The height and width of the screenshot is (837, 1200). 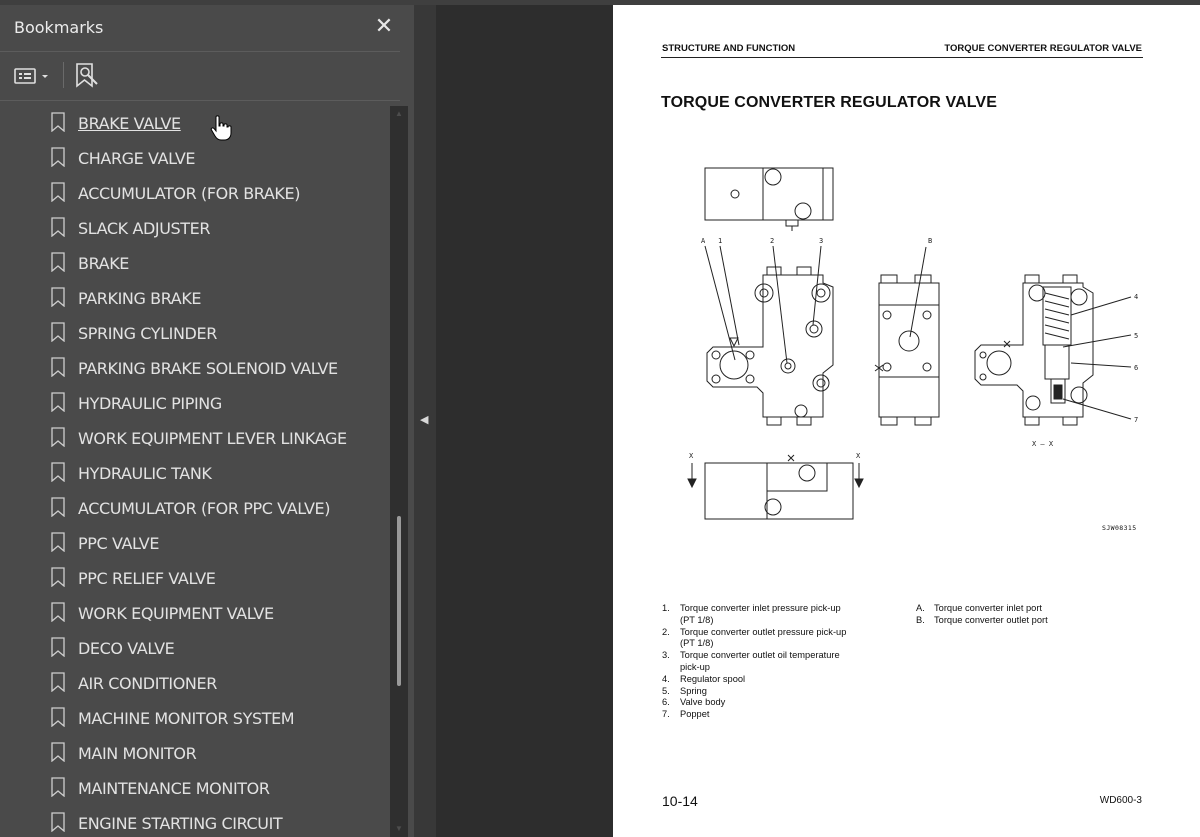 I want to click on scroll-up-arrow-icon: ▲, so click(x=399, y=114).